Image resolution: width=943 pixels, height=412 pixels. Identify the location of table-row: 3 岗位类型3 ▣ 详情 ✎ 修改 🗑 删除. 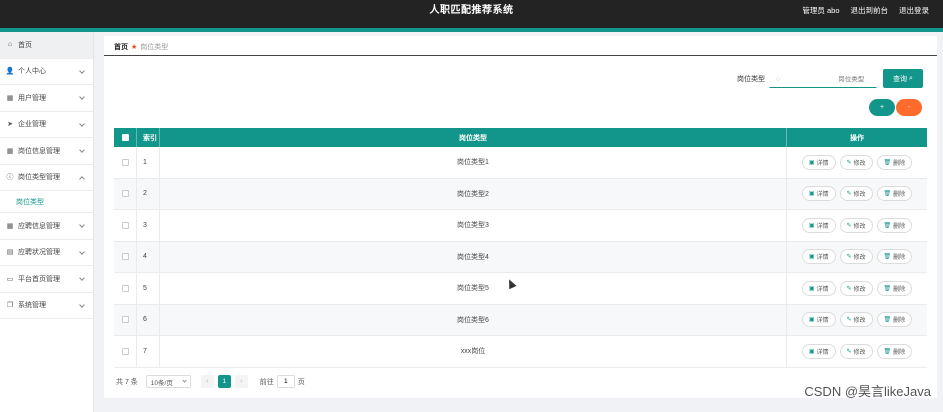
(520, 226).